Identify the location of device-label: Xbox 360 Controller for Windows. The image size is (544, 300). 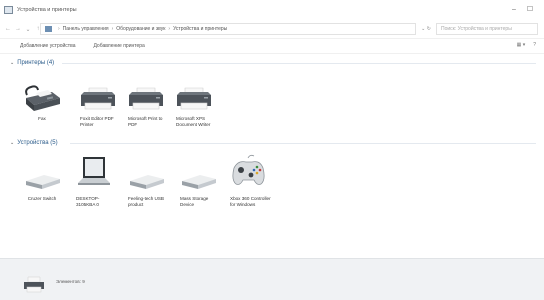
(250, 201).